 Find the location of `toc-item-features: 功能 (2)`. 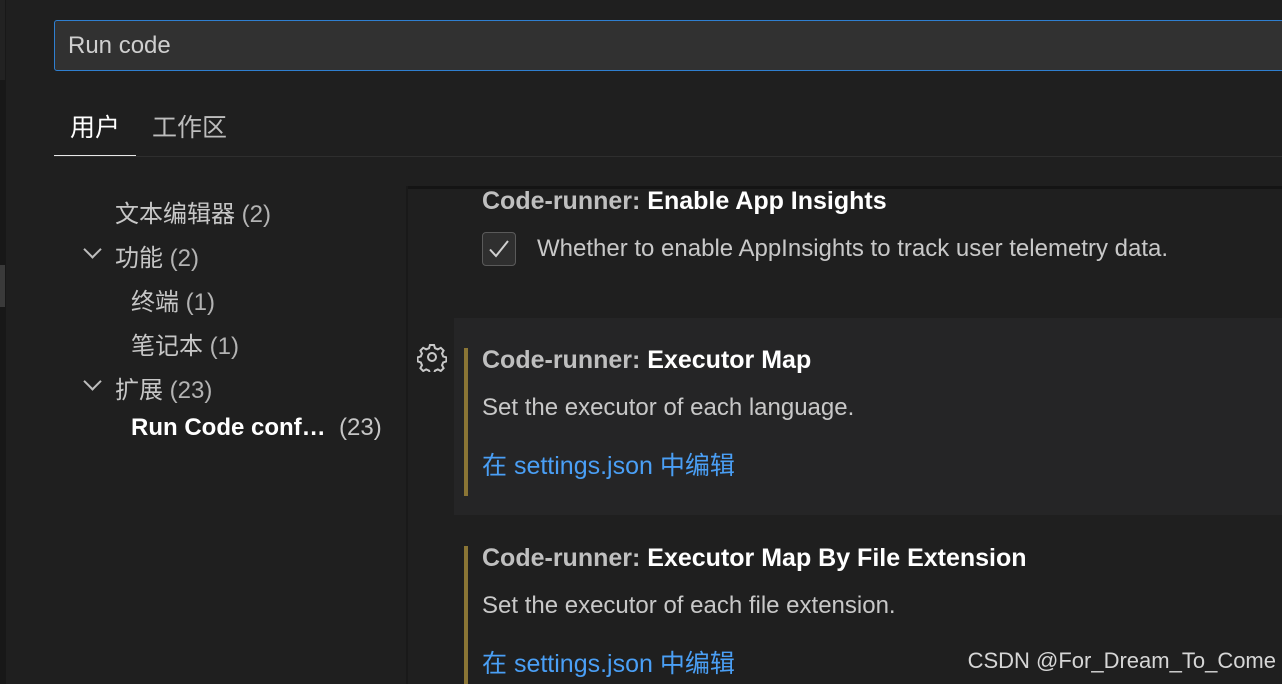

toc-item-features: 功能 (2) is located at coordinates (157, 255).